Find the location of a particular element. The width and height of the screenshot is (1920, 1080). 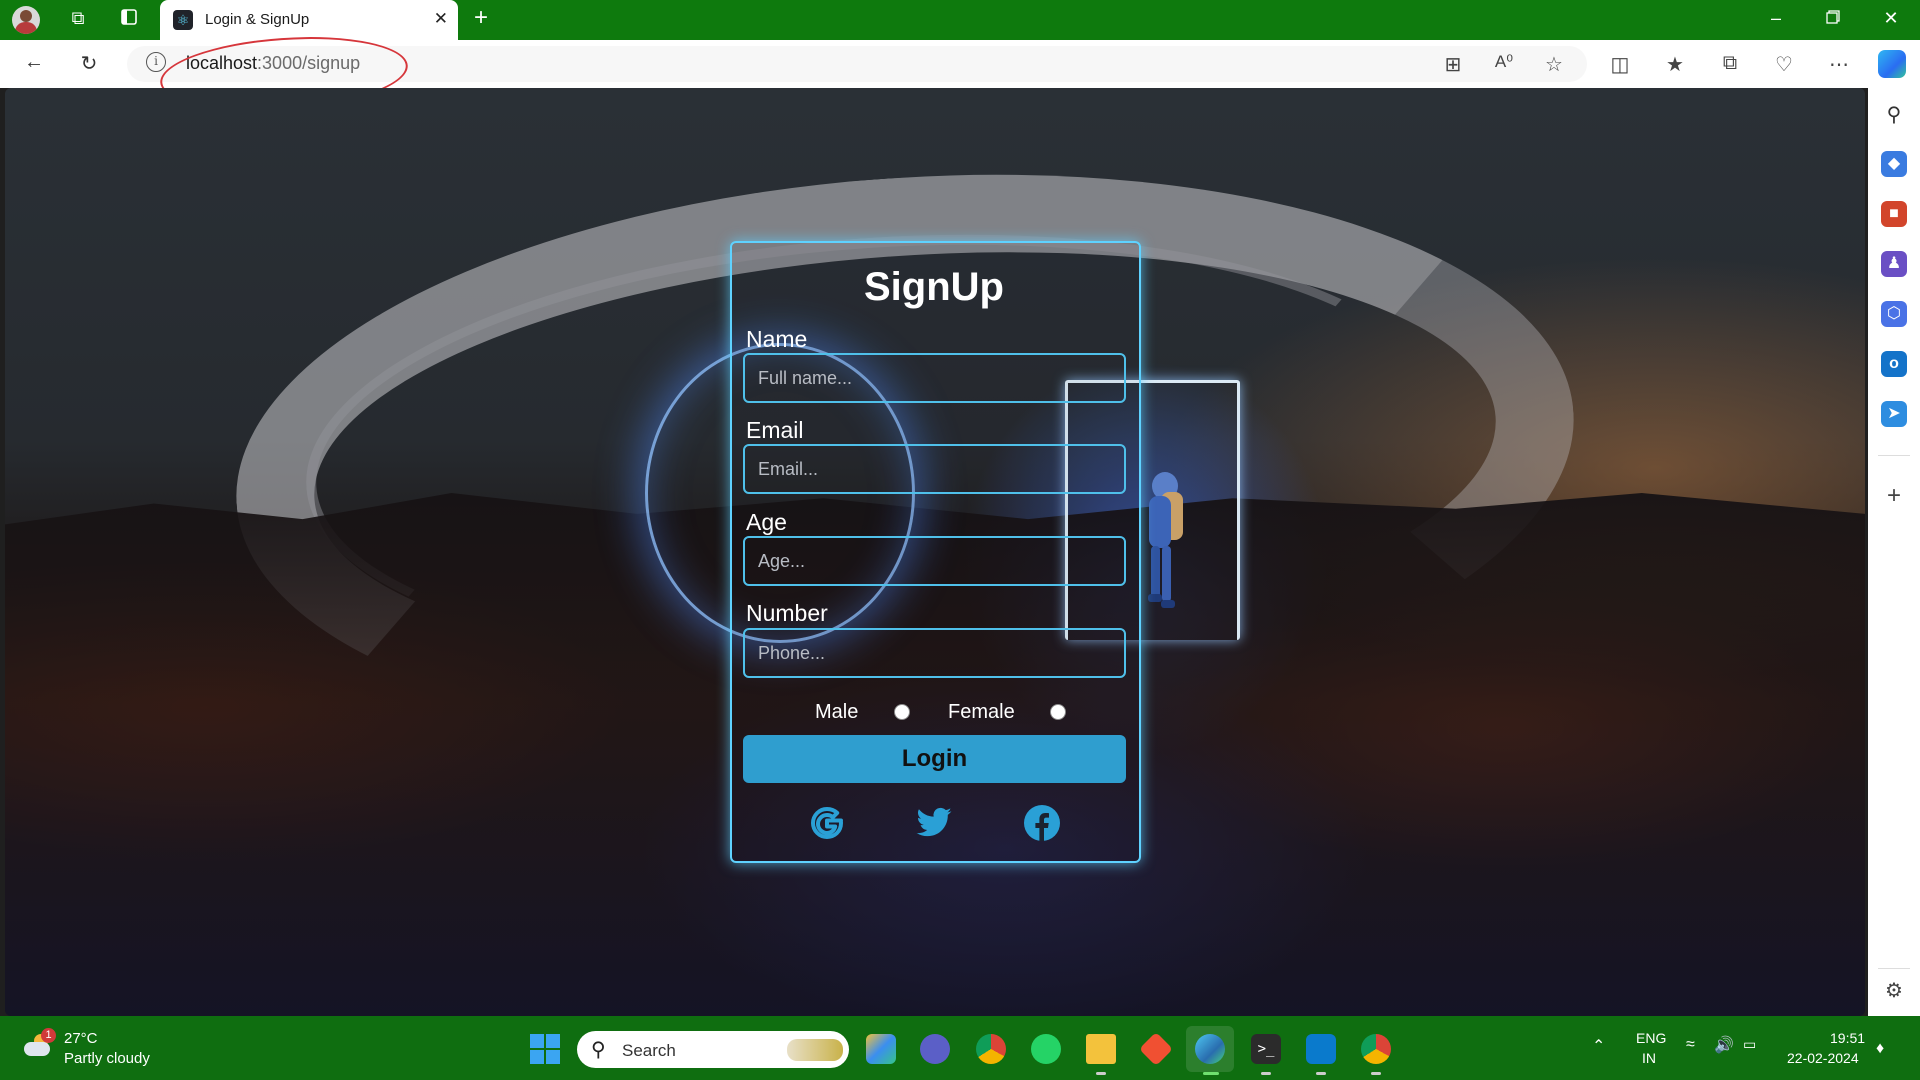

git-app-icon is located at coordinates (1156, 1049).